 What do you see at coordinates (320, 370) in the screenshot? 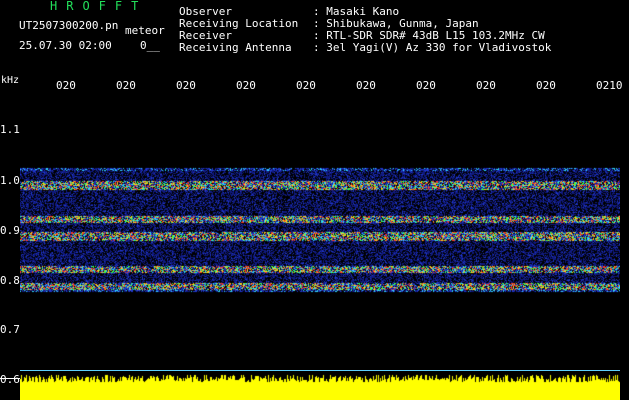
I see `baseline-divider` at bounding box center [320, 370].